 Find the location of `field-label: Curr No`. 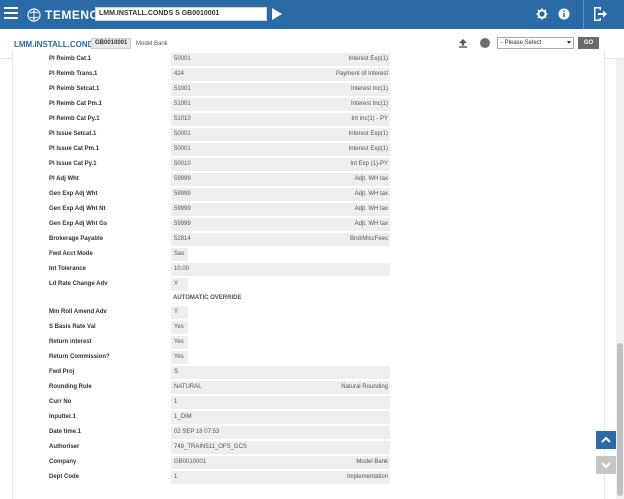

field-label: Curr No is located at coordinates (60, 402).